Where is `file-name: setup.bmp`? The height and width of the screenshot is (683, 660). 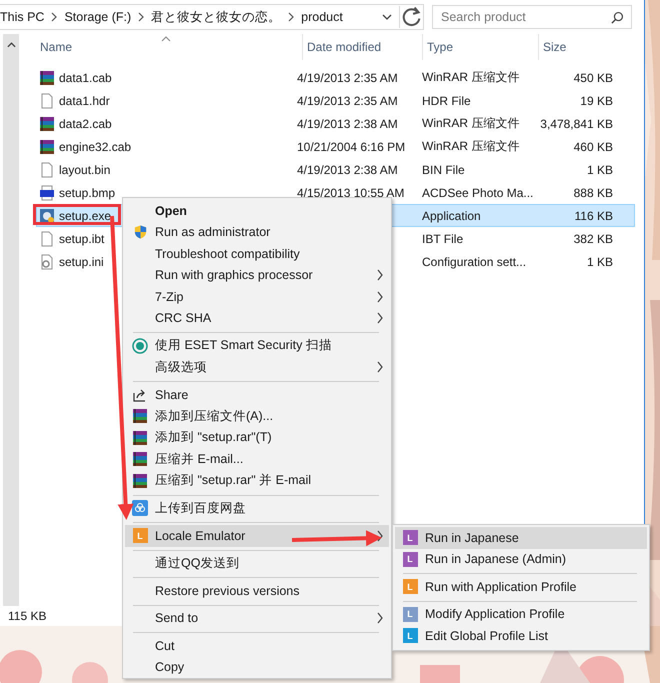
file-name: setup.bmp is located at coordinates (87, 193).